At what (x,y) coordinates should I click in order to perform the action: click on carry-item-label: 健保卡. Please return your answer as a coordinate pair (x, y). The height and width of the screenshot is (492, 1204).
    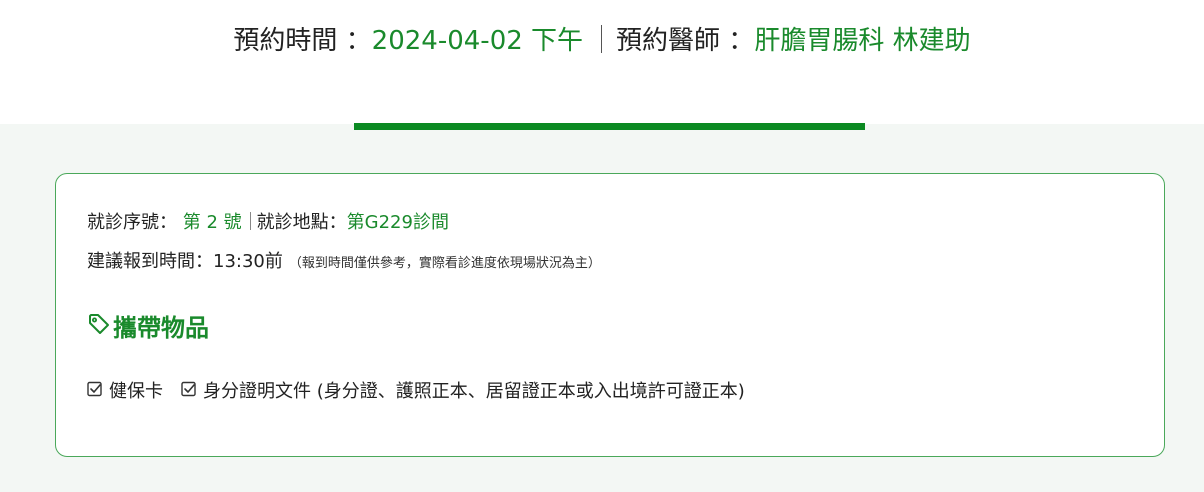
    Looking at the image, I should click on (136, 391).